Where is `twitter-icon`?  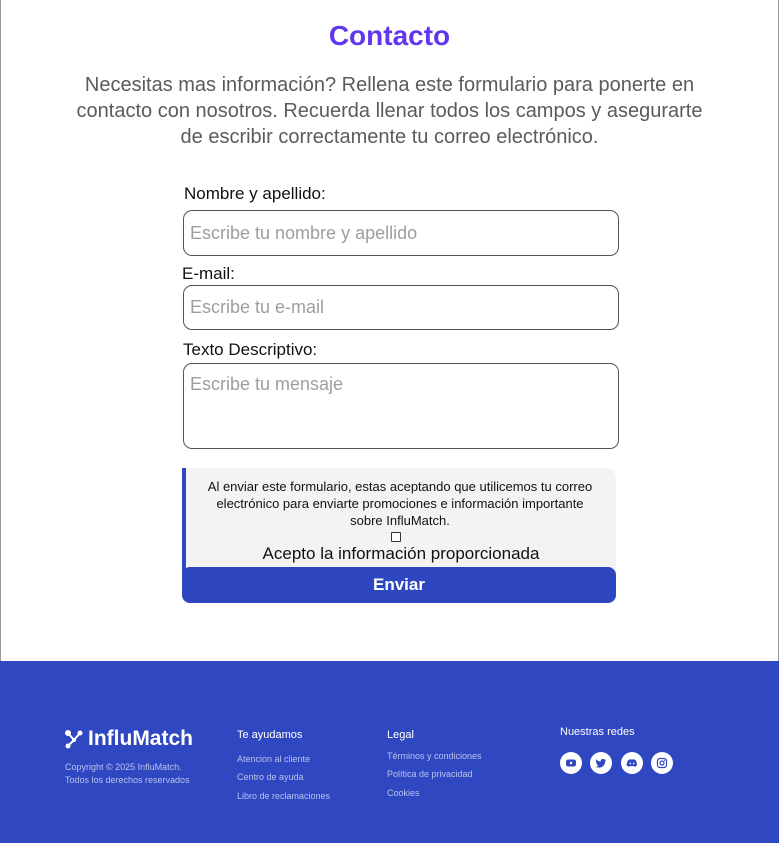
twitter-icon is located at coordinates (601, 763).